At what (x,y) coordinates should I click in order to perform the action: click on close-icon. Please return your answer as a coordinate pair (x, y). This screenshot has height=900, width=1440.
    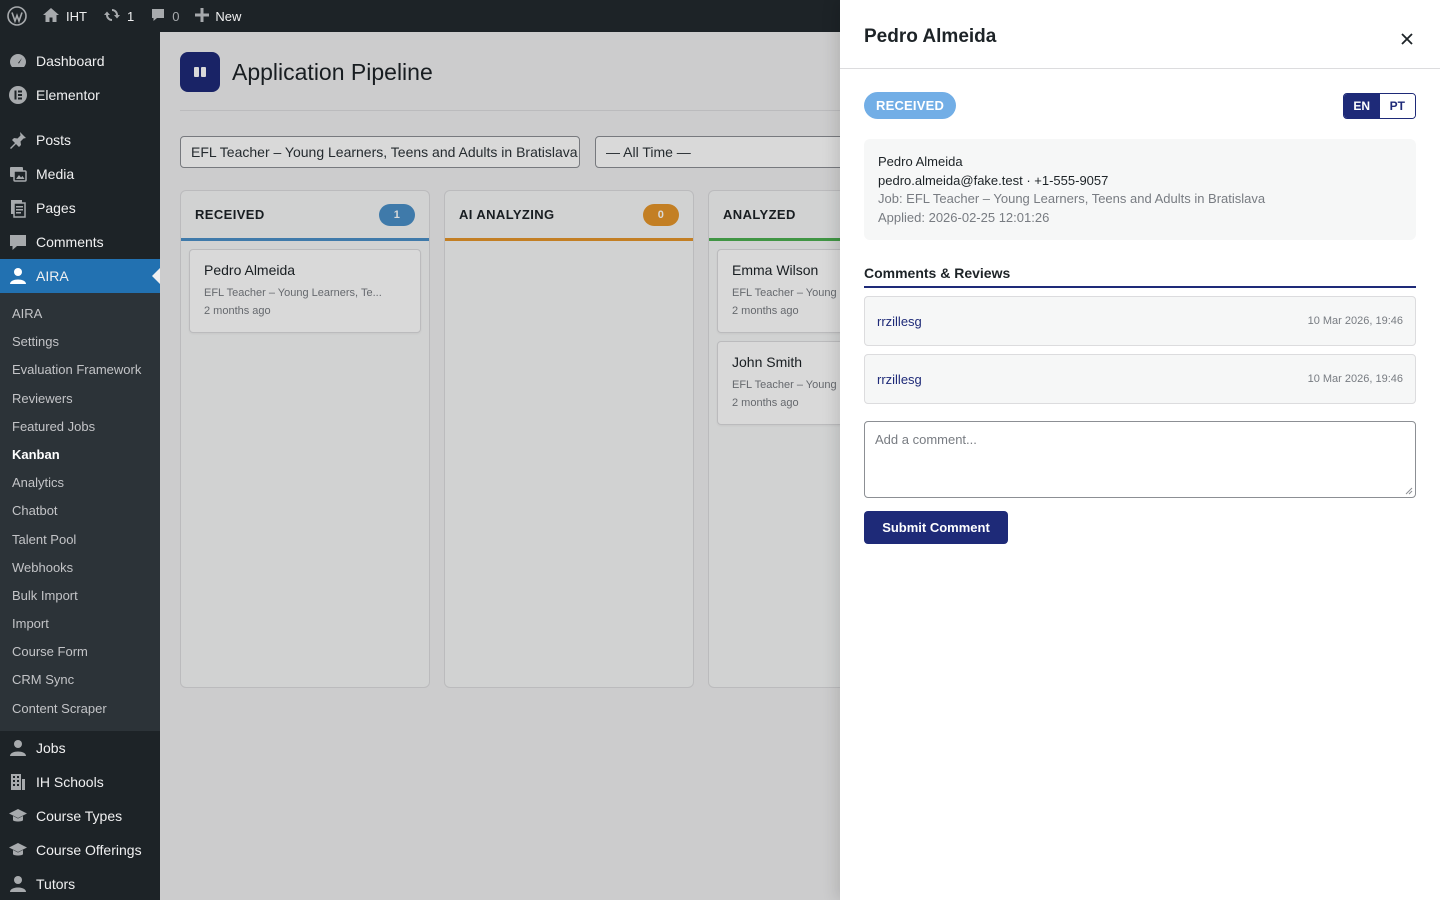
    Looking at the image, I should click on (1407, 39).